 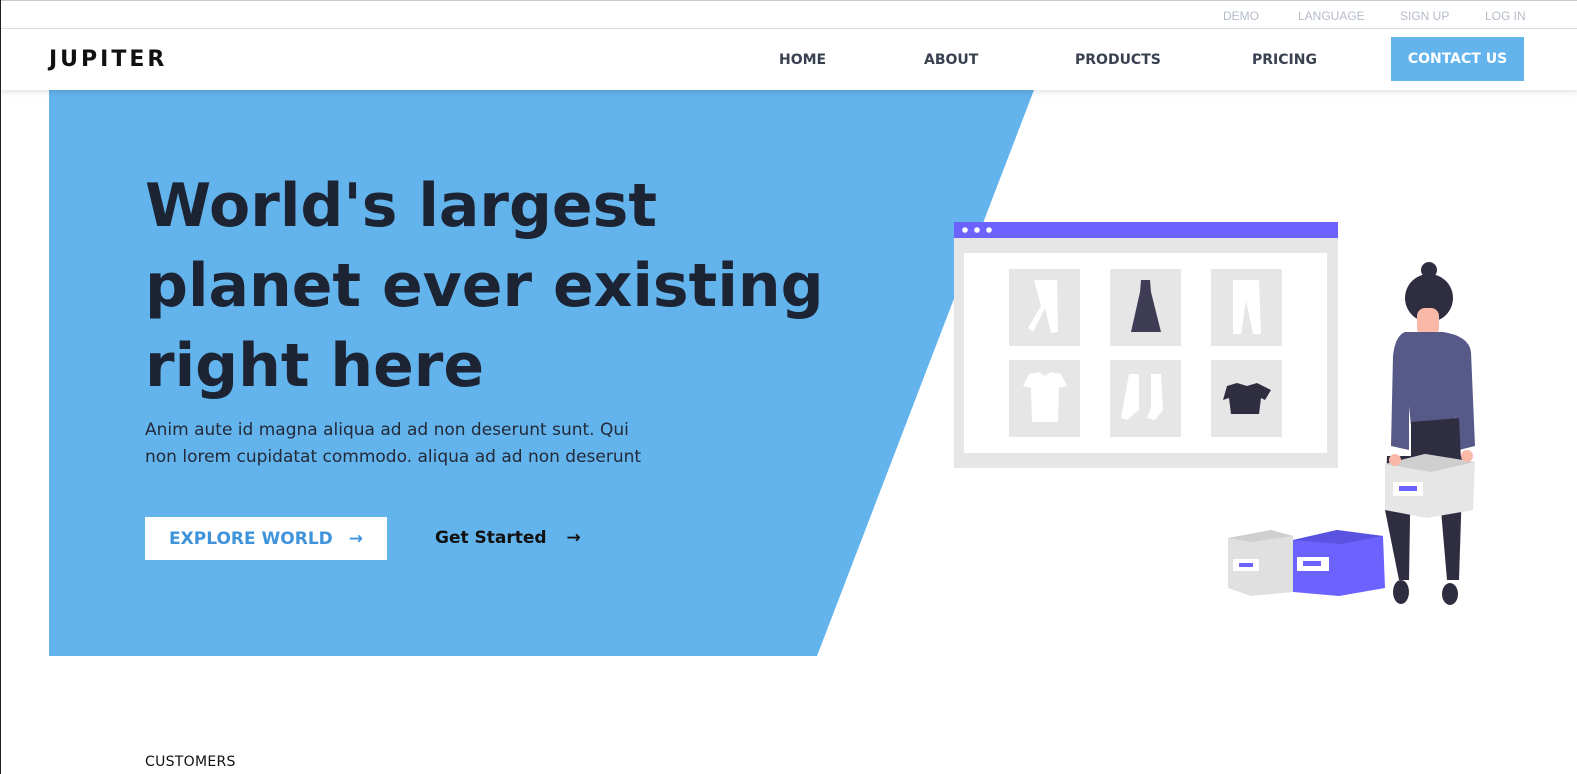 I want to click on utility-link-login: LOG IN, so click(x=1505, y=16).